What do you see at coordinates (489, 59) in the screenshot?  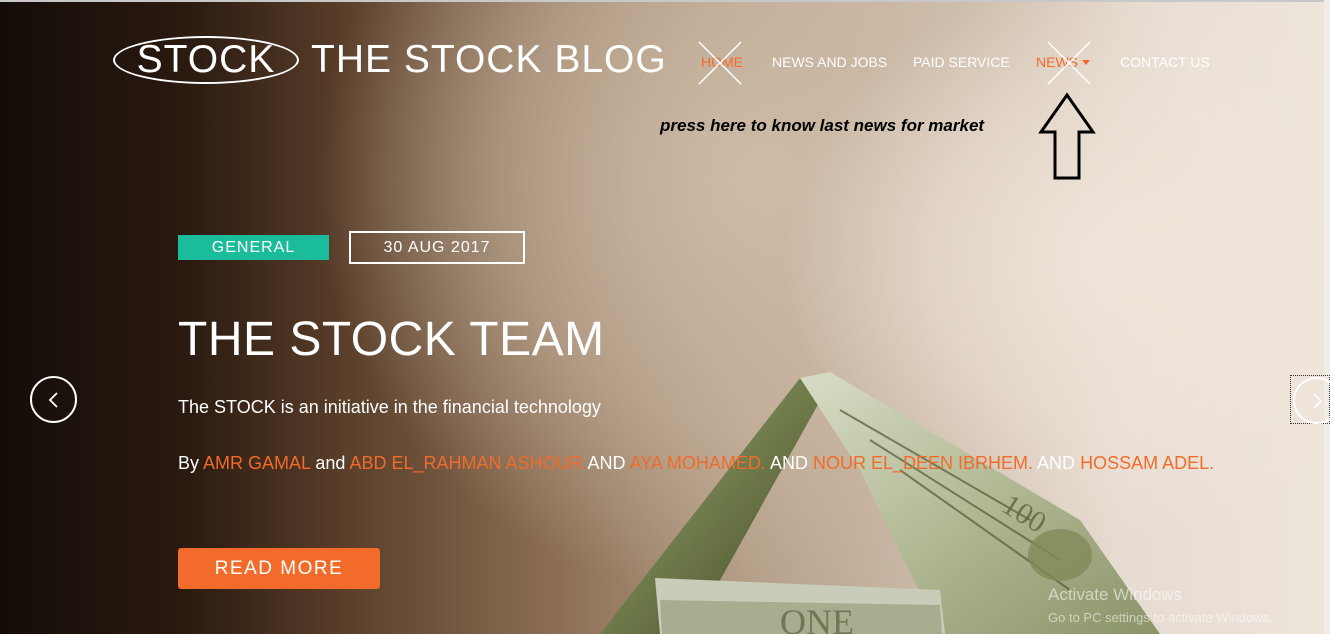 I see `brand-title: THE STOCK BLOG` at bounding box center [489, 59].